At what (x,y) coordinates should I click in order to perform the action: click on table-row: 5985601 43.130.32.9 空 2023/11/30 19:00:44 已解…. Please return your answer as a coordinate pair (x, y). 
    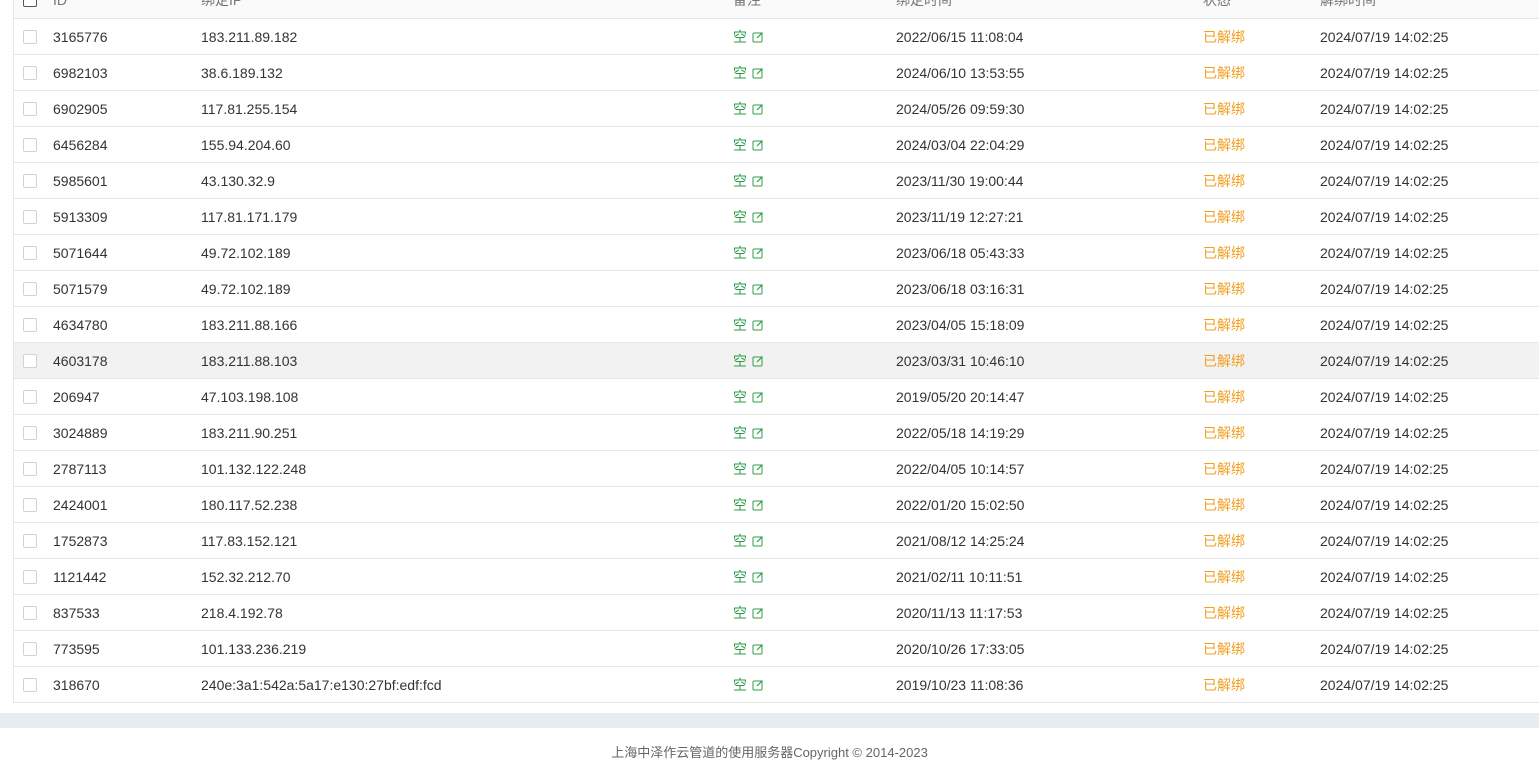
    Looking at the image, I should click on (776, 181).